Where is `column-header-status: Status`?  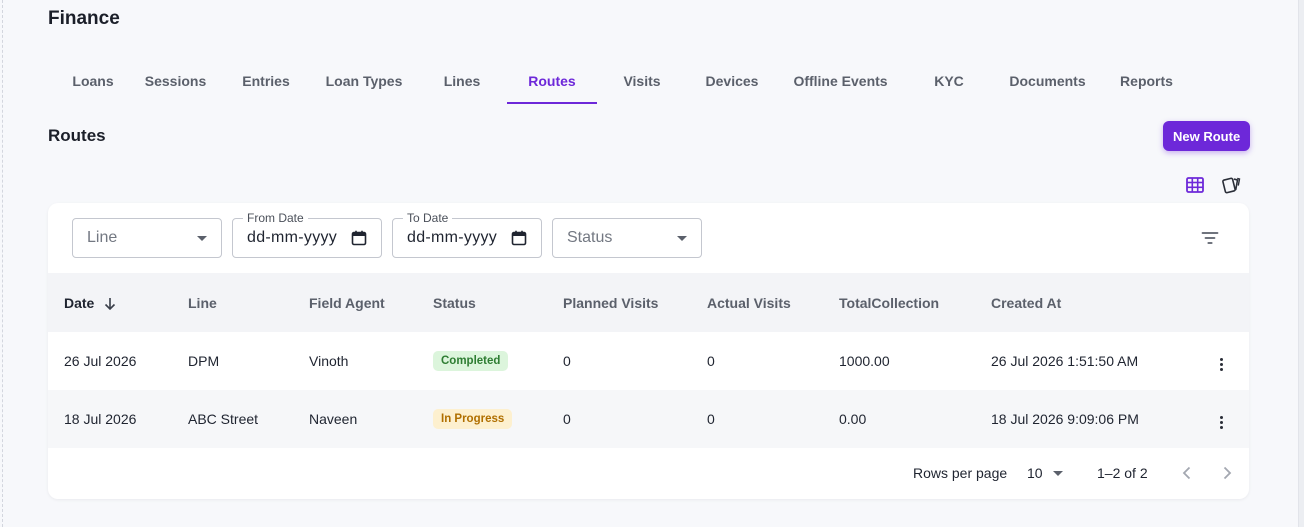 column-header-status: Status is located at coordinates (482, 302).